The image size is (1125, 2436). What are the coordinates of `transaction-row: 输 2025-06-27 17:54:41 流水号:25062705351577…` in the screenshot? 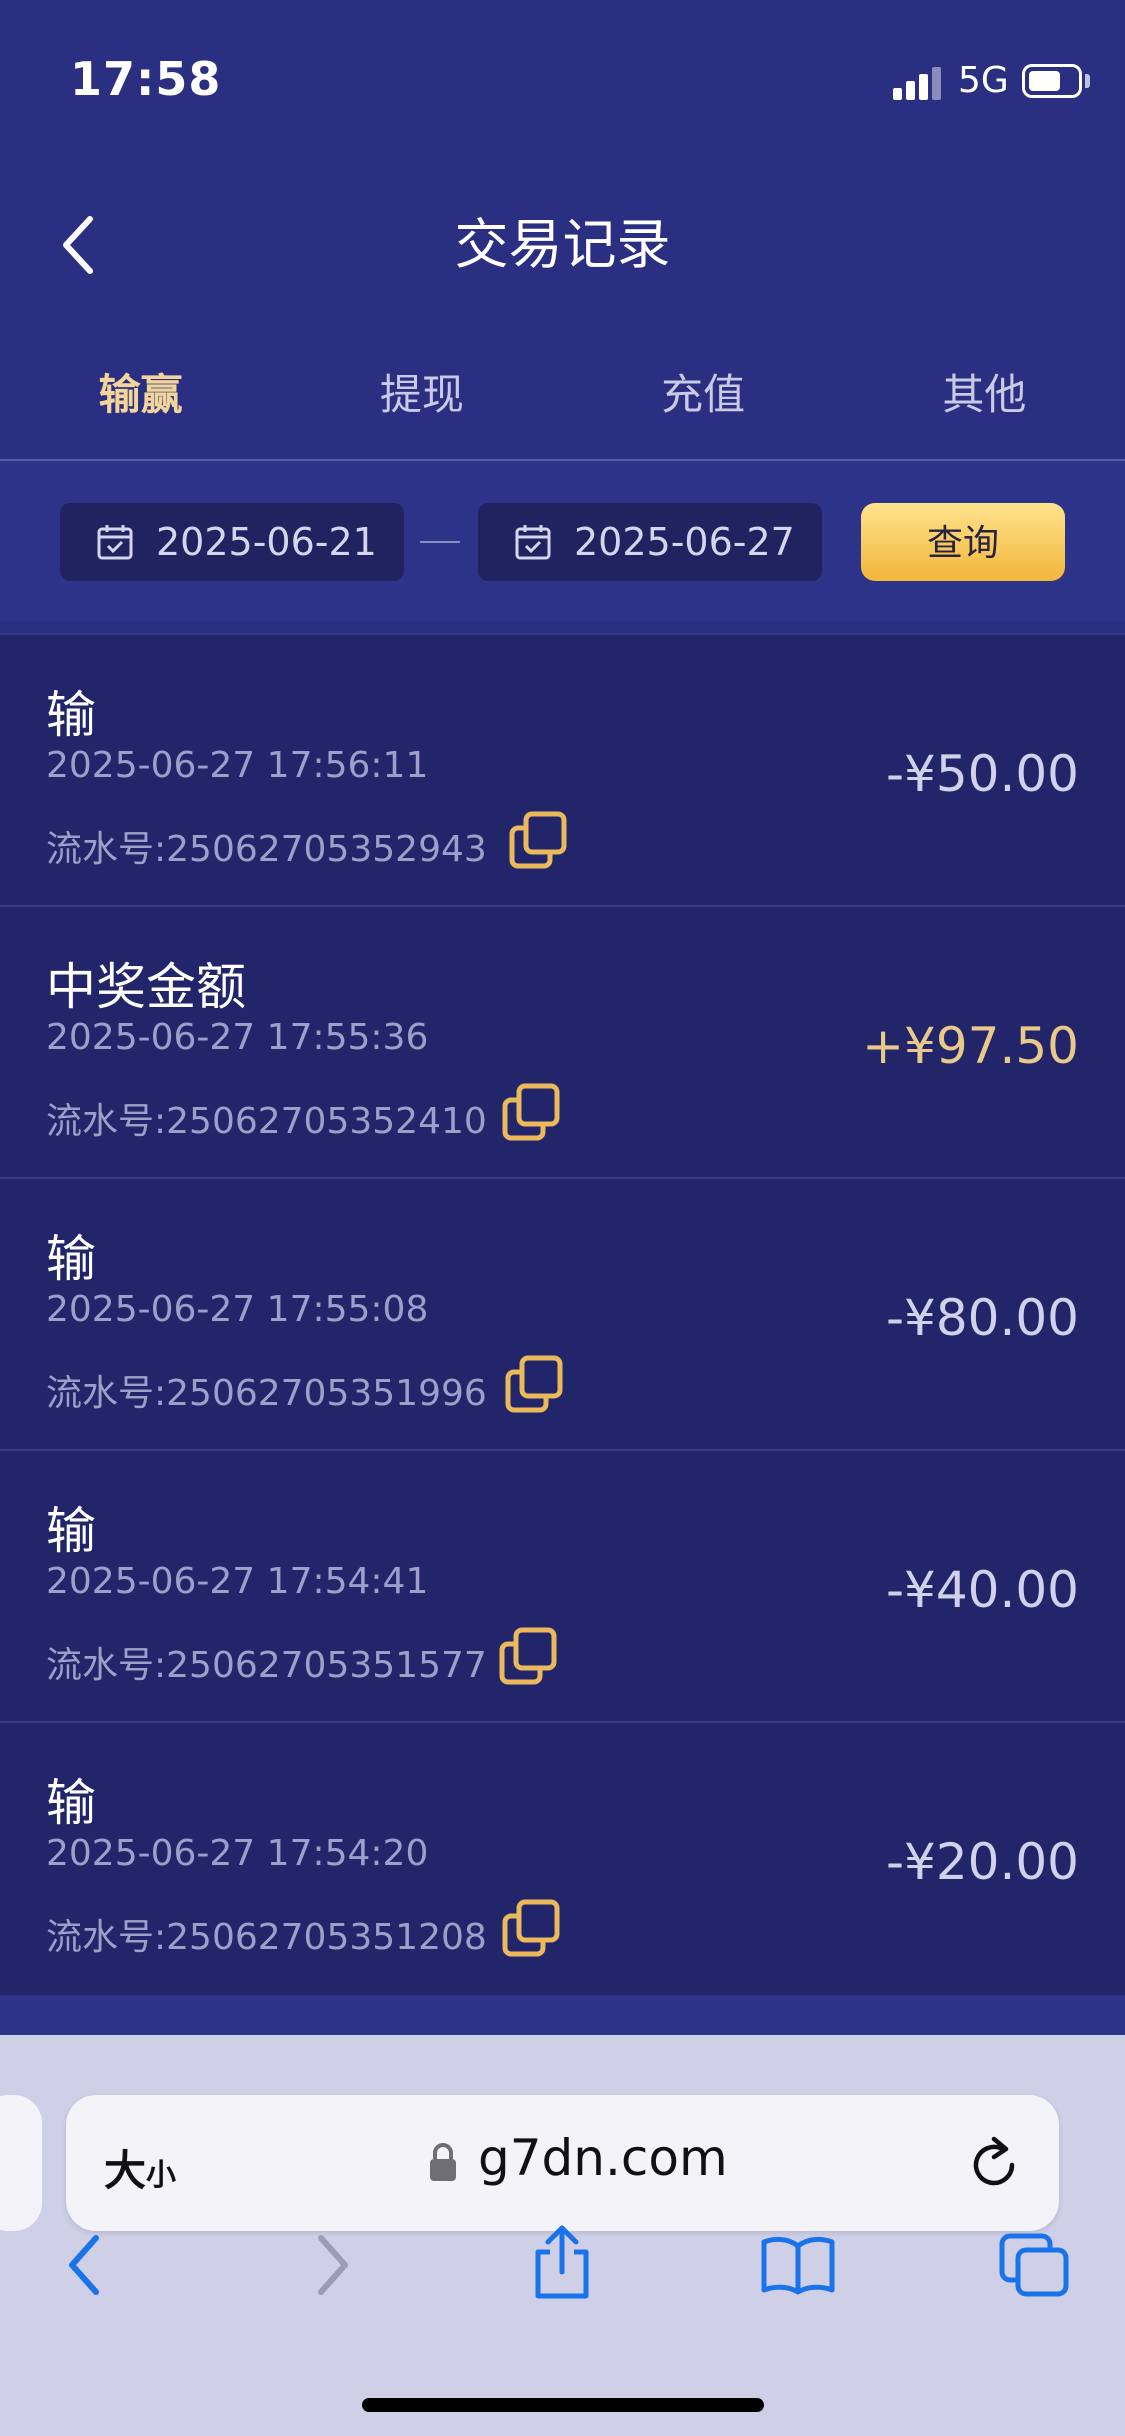 It's located at (562, 1585).